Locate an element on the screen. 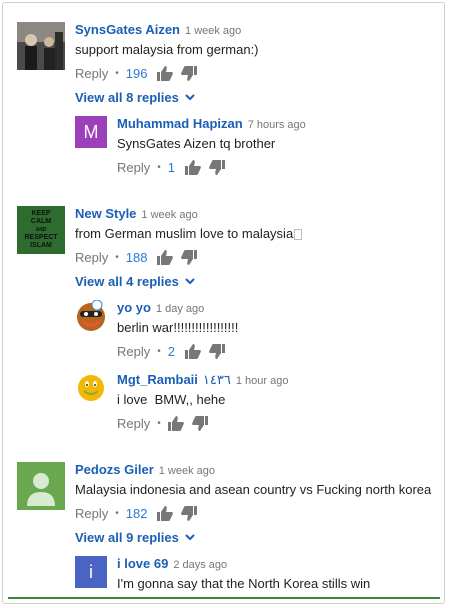 The height and width of the screenshot is (608, 450). comment-actions: Reply • 2 is located at coordinates (175, 351).